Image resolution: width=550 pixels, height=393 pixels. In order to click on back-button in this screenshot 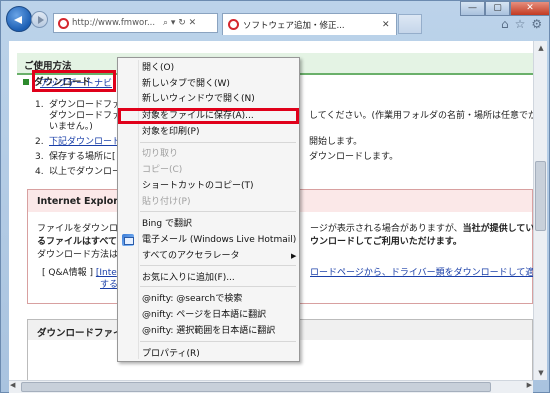, I will do `click(19, 19)`.